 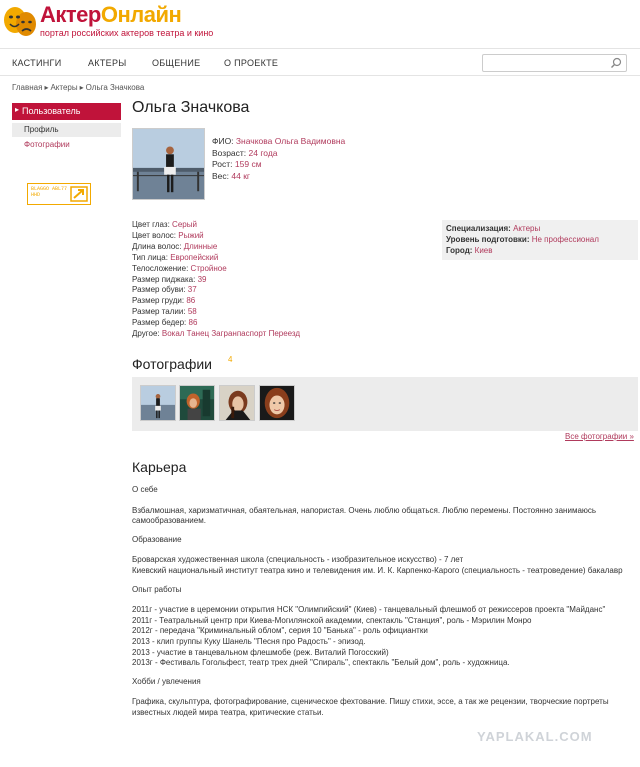 I want to click on about-title: О себе, so click(x=145, y=489).